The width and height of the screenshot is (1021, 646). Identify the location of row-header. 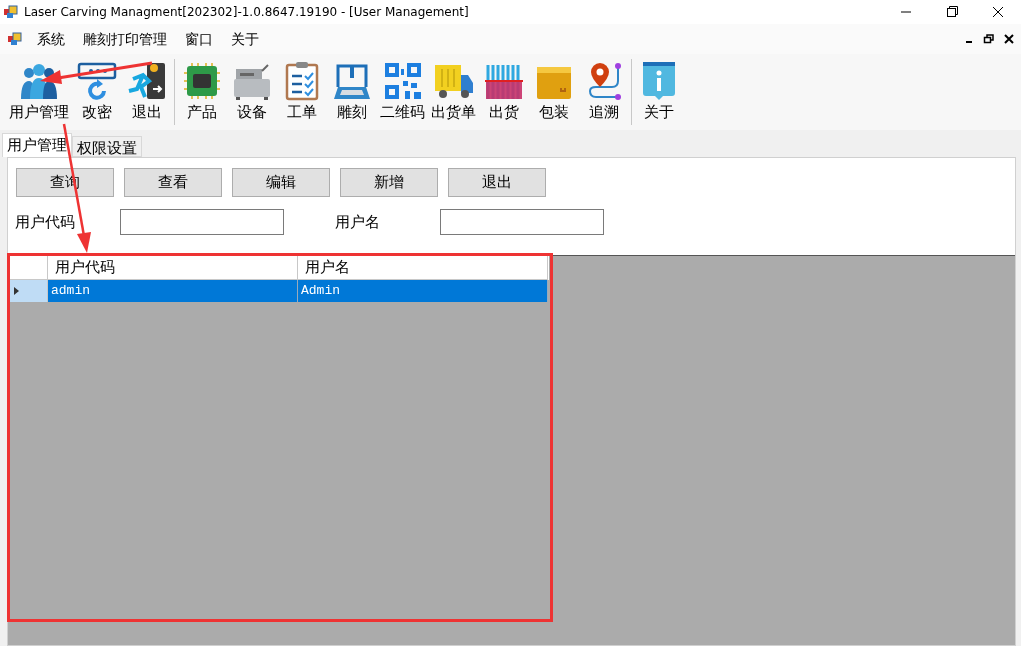
(28, 291).